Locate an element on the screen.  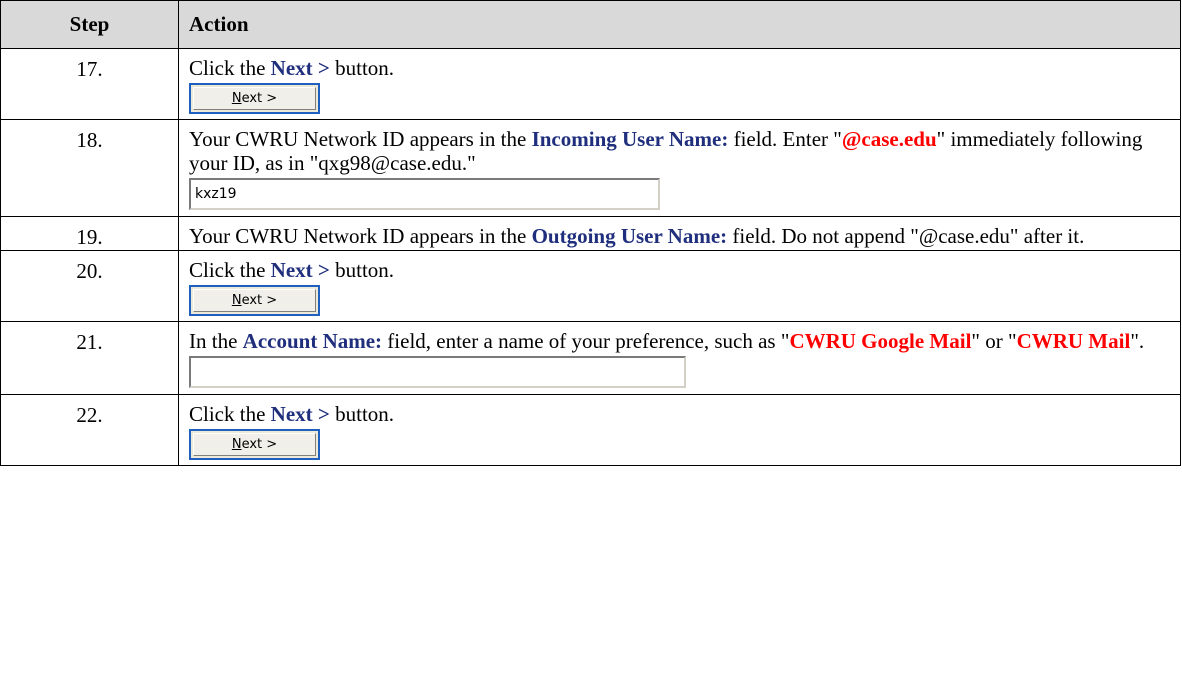
action-text-segment: ". is located at coordinates (1137, 341).